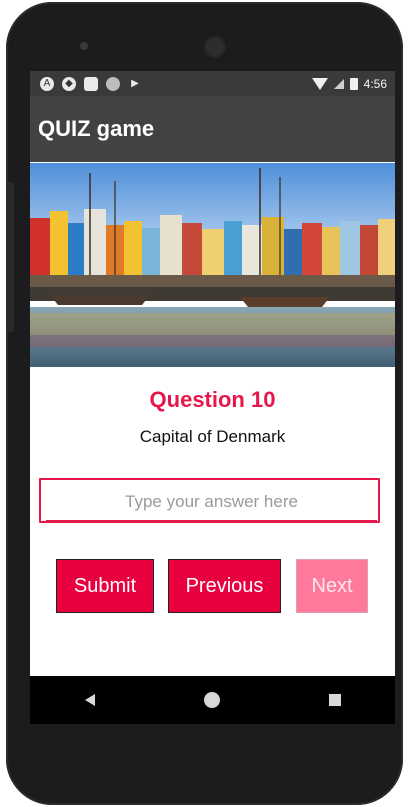 The width and height of the screenshot is (409, 807). I want to click on sensor-dot, so click(84, 46).